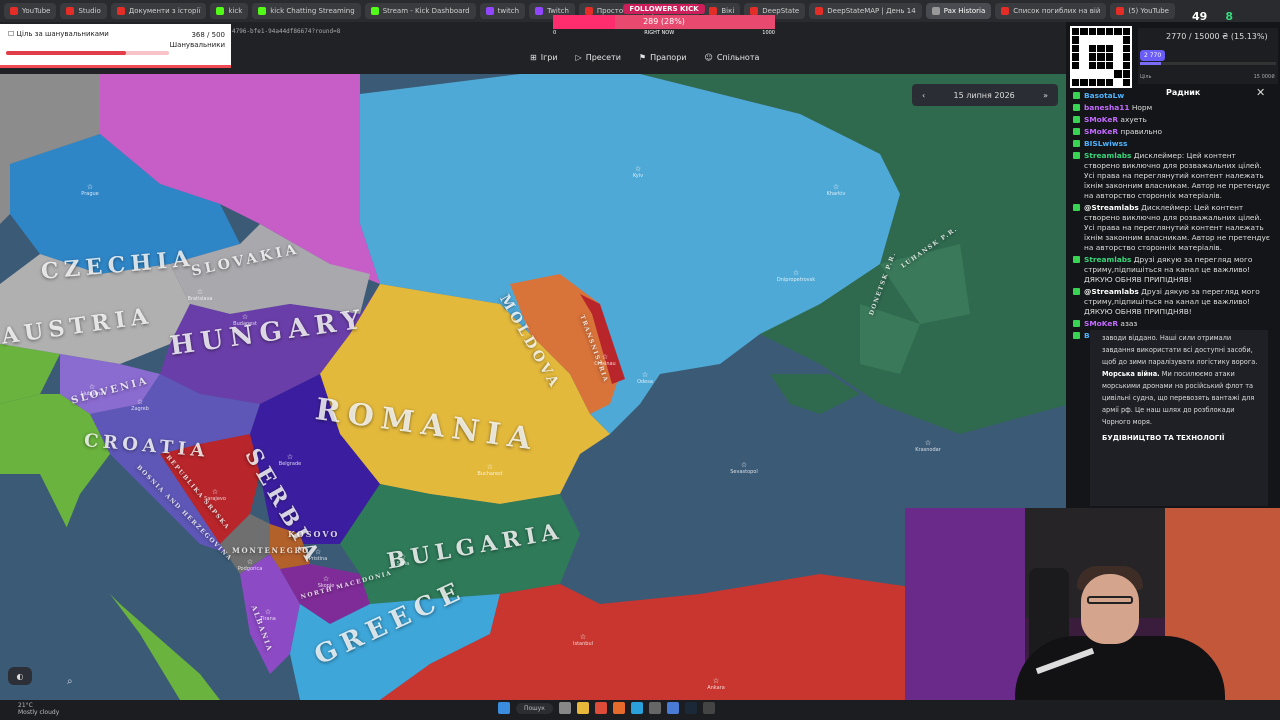 This screenshot has height=720, width=1280. What do you see at coordinates (534, 708) in the screenshot?
I see `taskbar-search: Пошук` at bounding box center [534, 708].